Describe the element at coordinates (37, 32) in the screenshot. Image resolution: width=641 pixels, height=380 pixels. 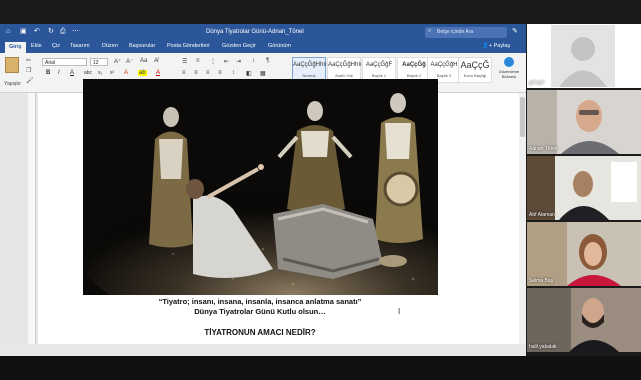
I see `undo-icon: ↶` at that location.